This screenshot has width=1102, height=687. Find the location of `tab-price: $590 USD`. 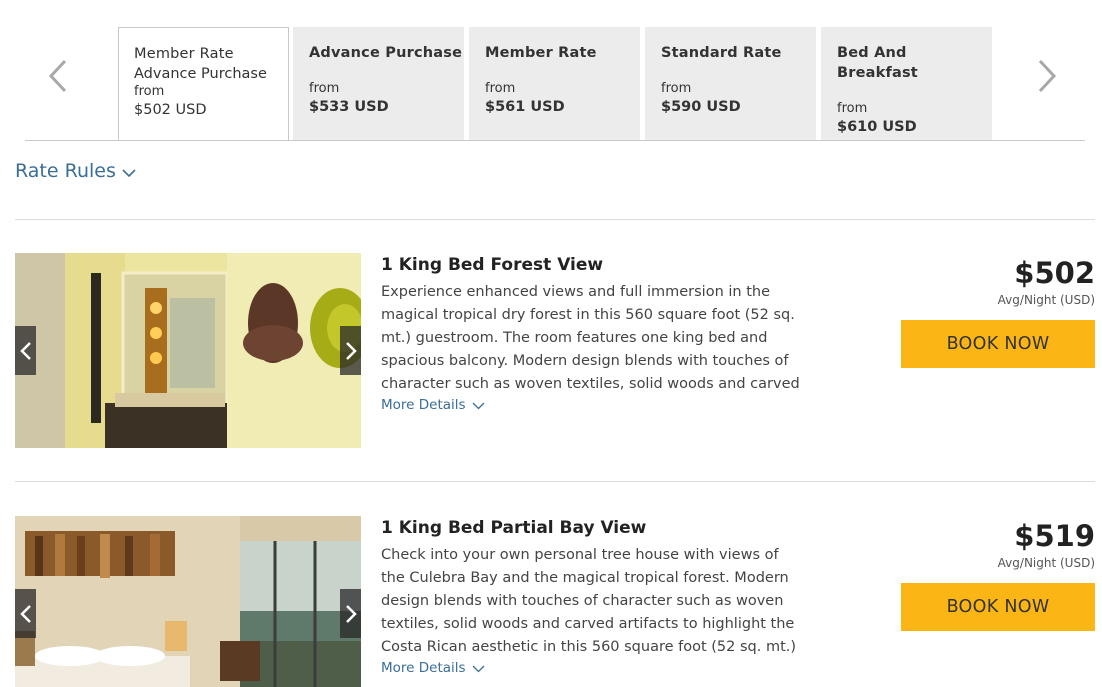

tab-price: $590 USD is located at coordinates (701, 107).